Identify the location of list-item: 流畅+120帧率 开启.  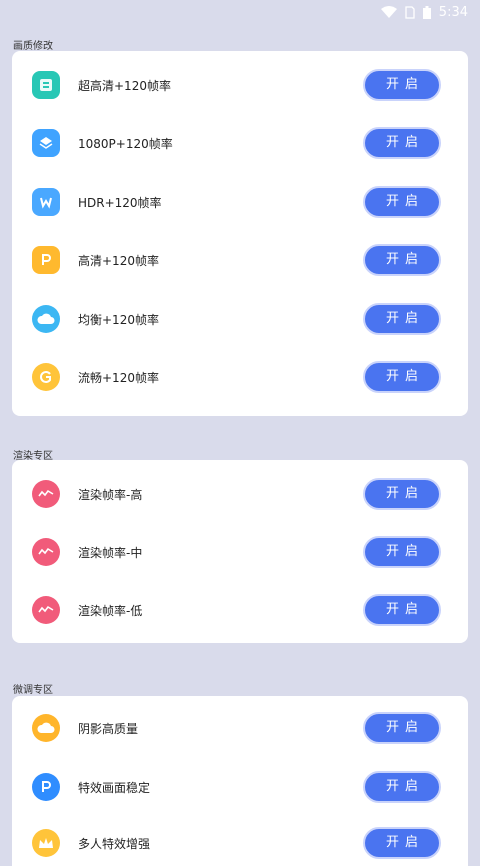
(240, 377).